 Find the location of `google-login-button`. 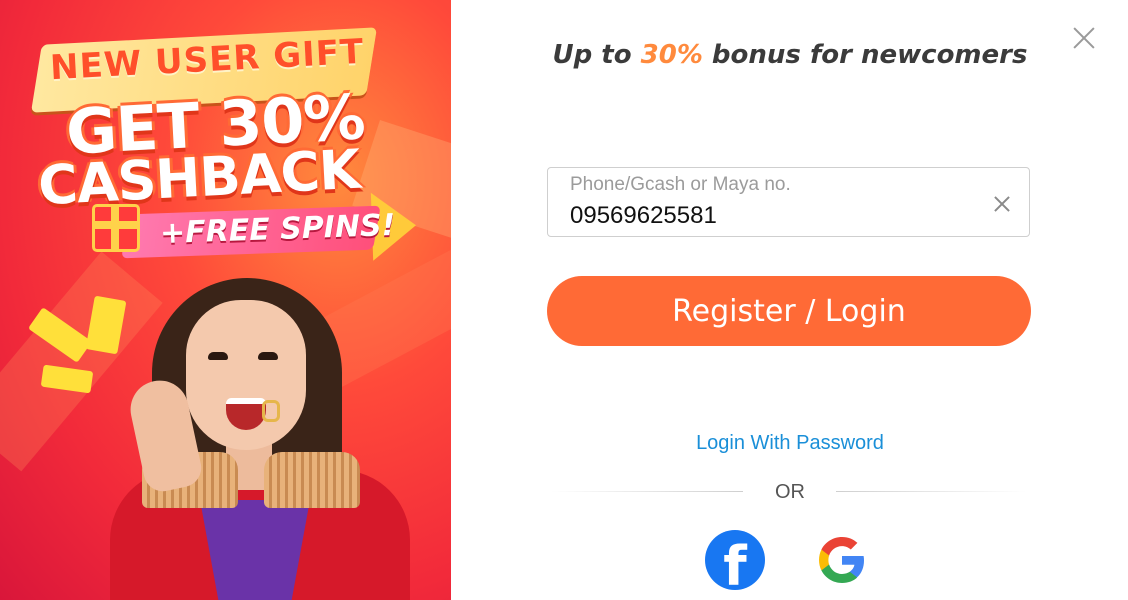

google-login-button is located at coordinates (842, 560).